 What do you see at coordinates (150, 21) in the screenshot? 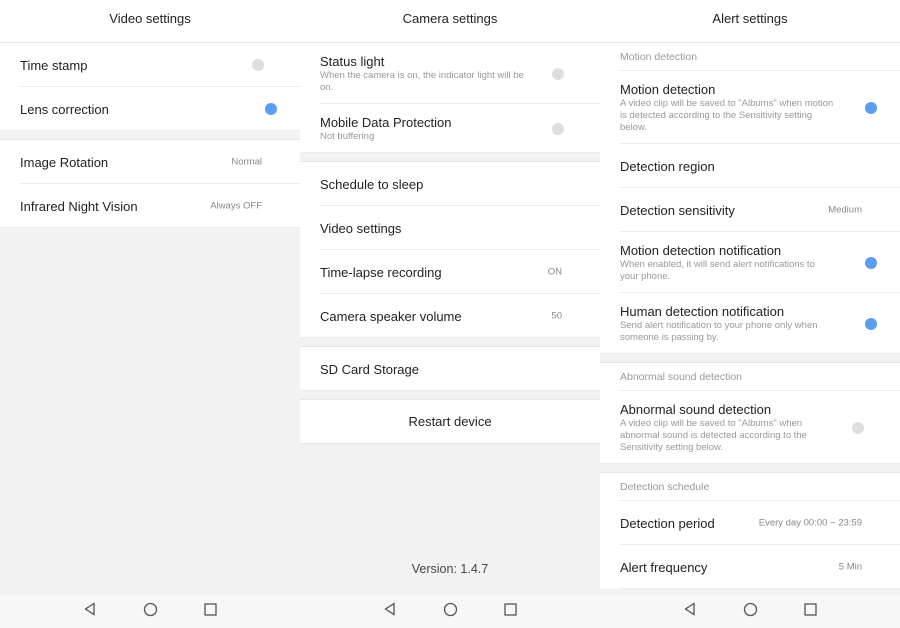
I see `panel-title: Video settings` at bounding box center [150, 21].